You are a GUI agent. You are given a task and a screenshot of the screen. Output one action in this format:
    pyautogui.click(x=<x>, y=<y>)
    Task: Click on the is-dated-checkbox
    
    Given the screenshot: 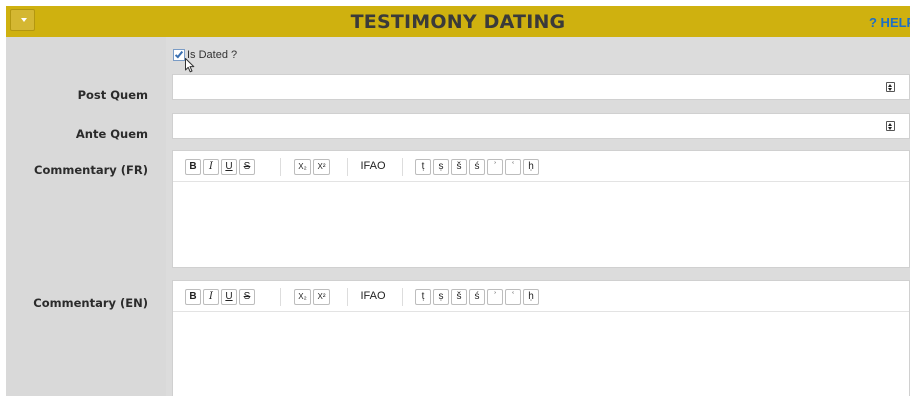 What is the action you would take?
    pyautogui.click(x=179, y=55)
    